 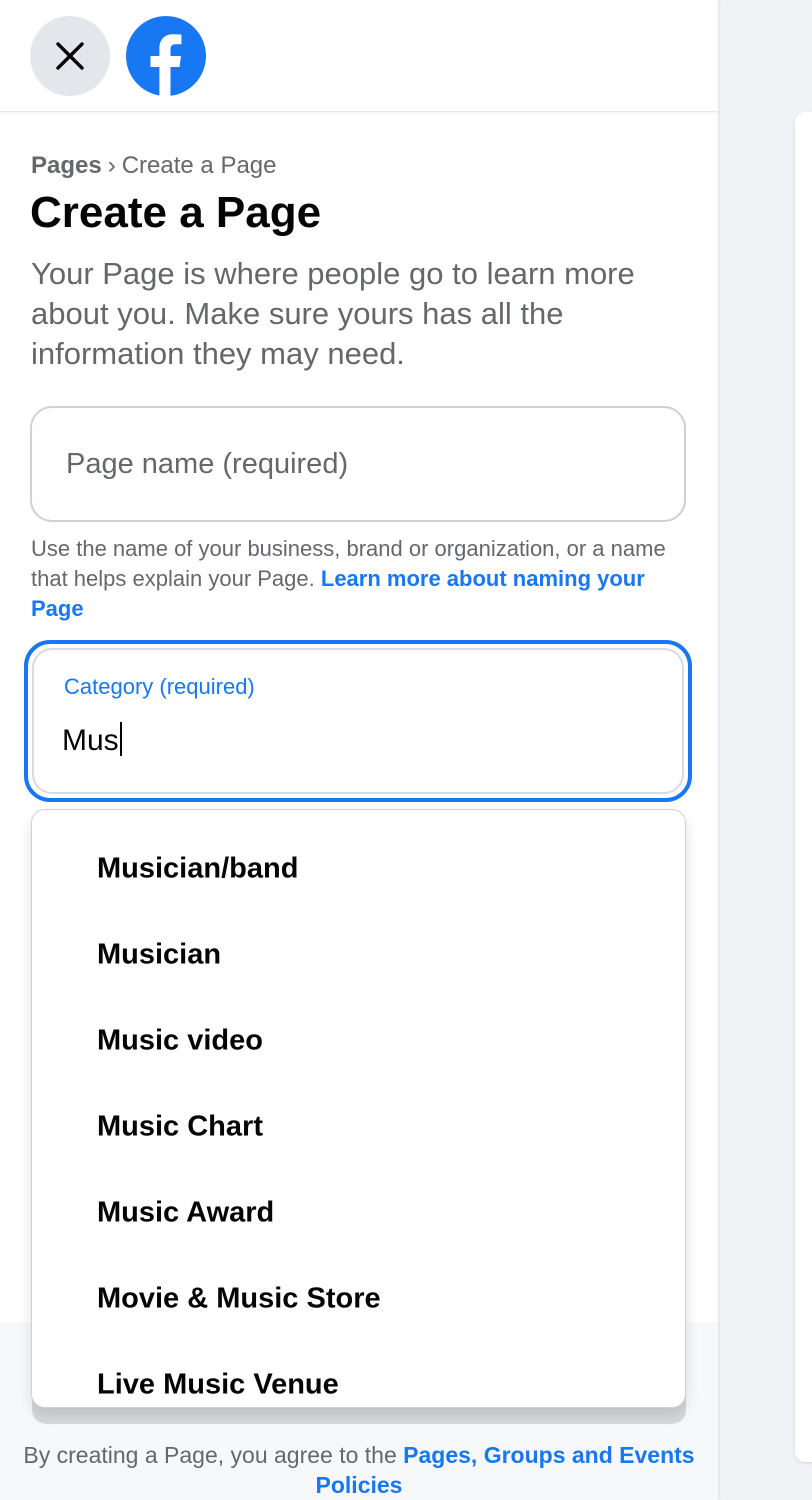 I want to click on category-label: Category (required), so click(x=159, y=686).